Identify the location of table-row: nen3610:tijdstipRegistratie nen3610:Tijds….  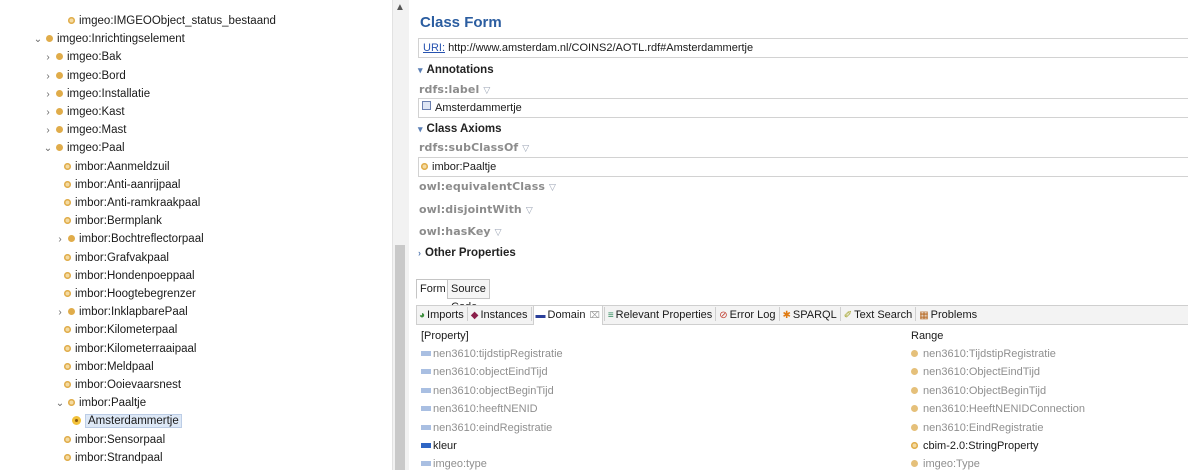
(802, 354).